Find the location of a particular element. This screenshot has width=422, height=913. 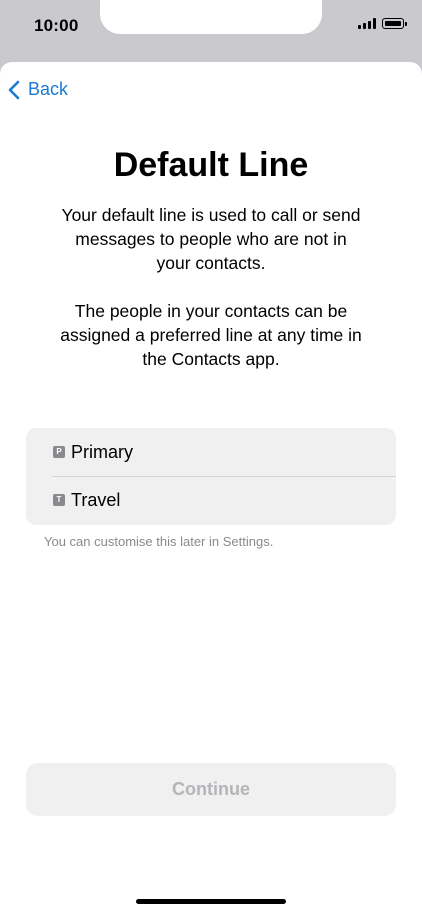

status-bar: 10:00 is located at coordinates (211, 31).